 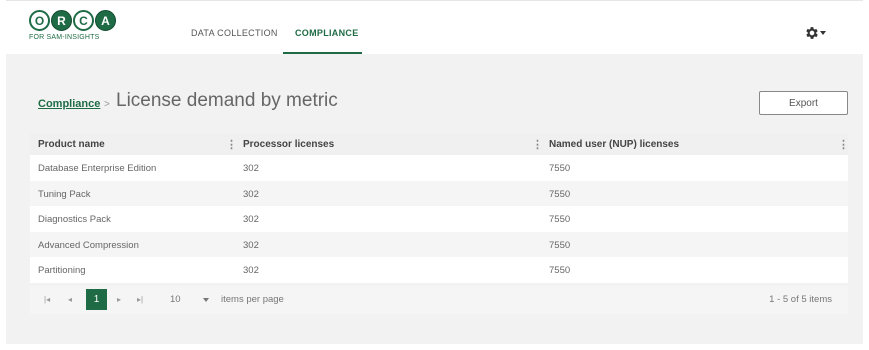 I want to click on export-button: Export, so click(x=803, y=103).